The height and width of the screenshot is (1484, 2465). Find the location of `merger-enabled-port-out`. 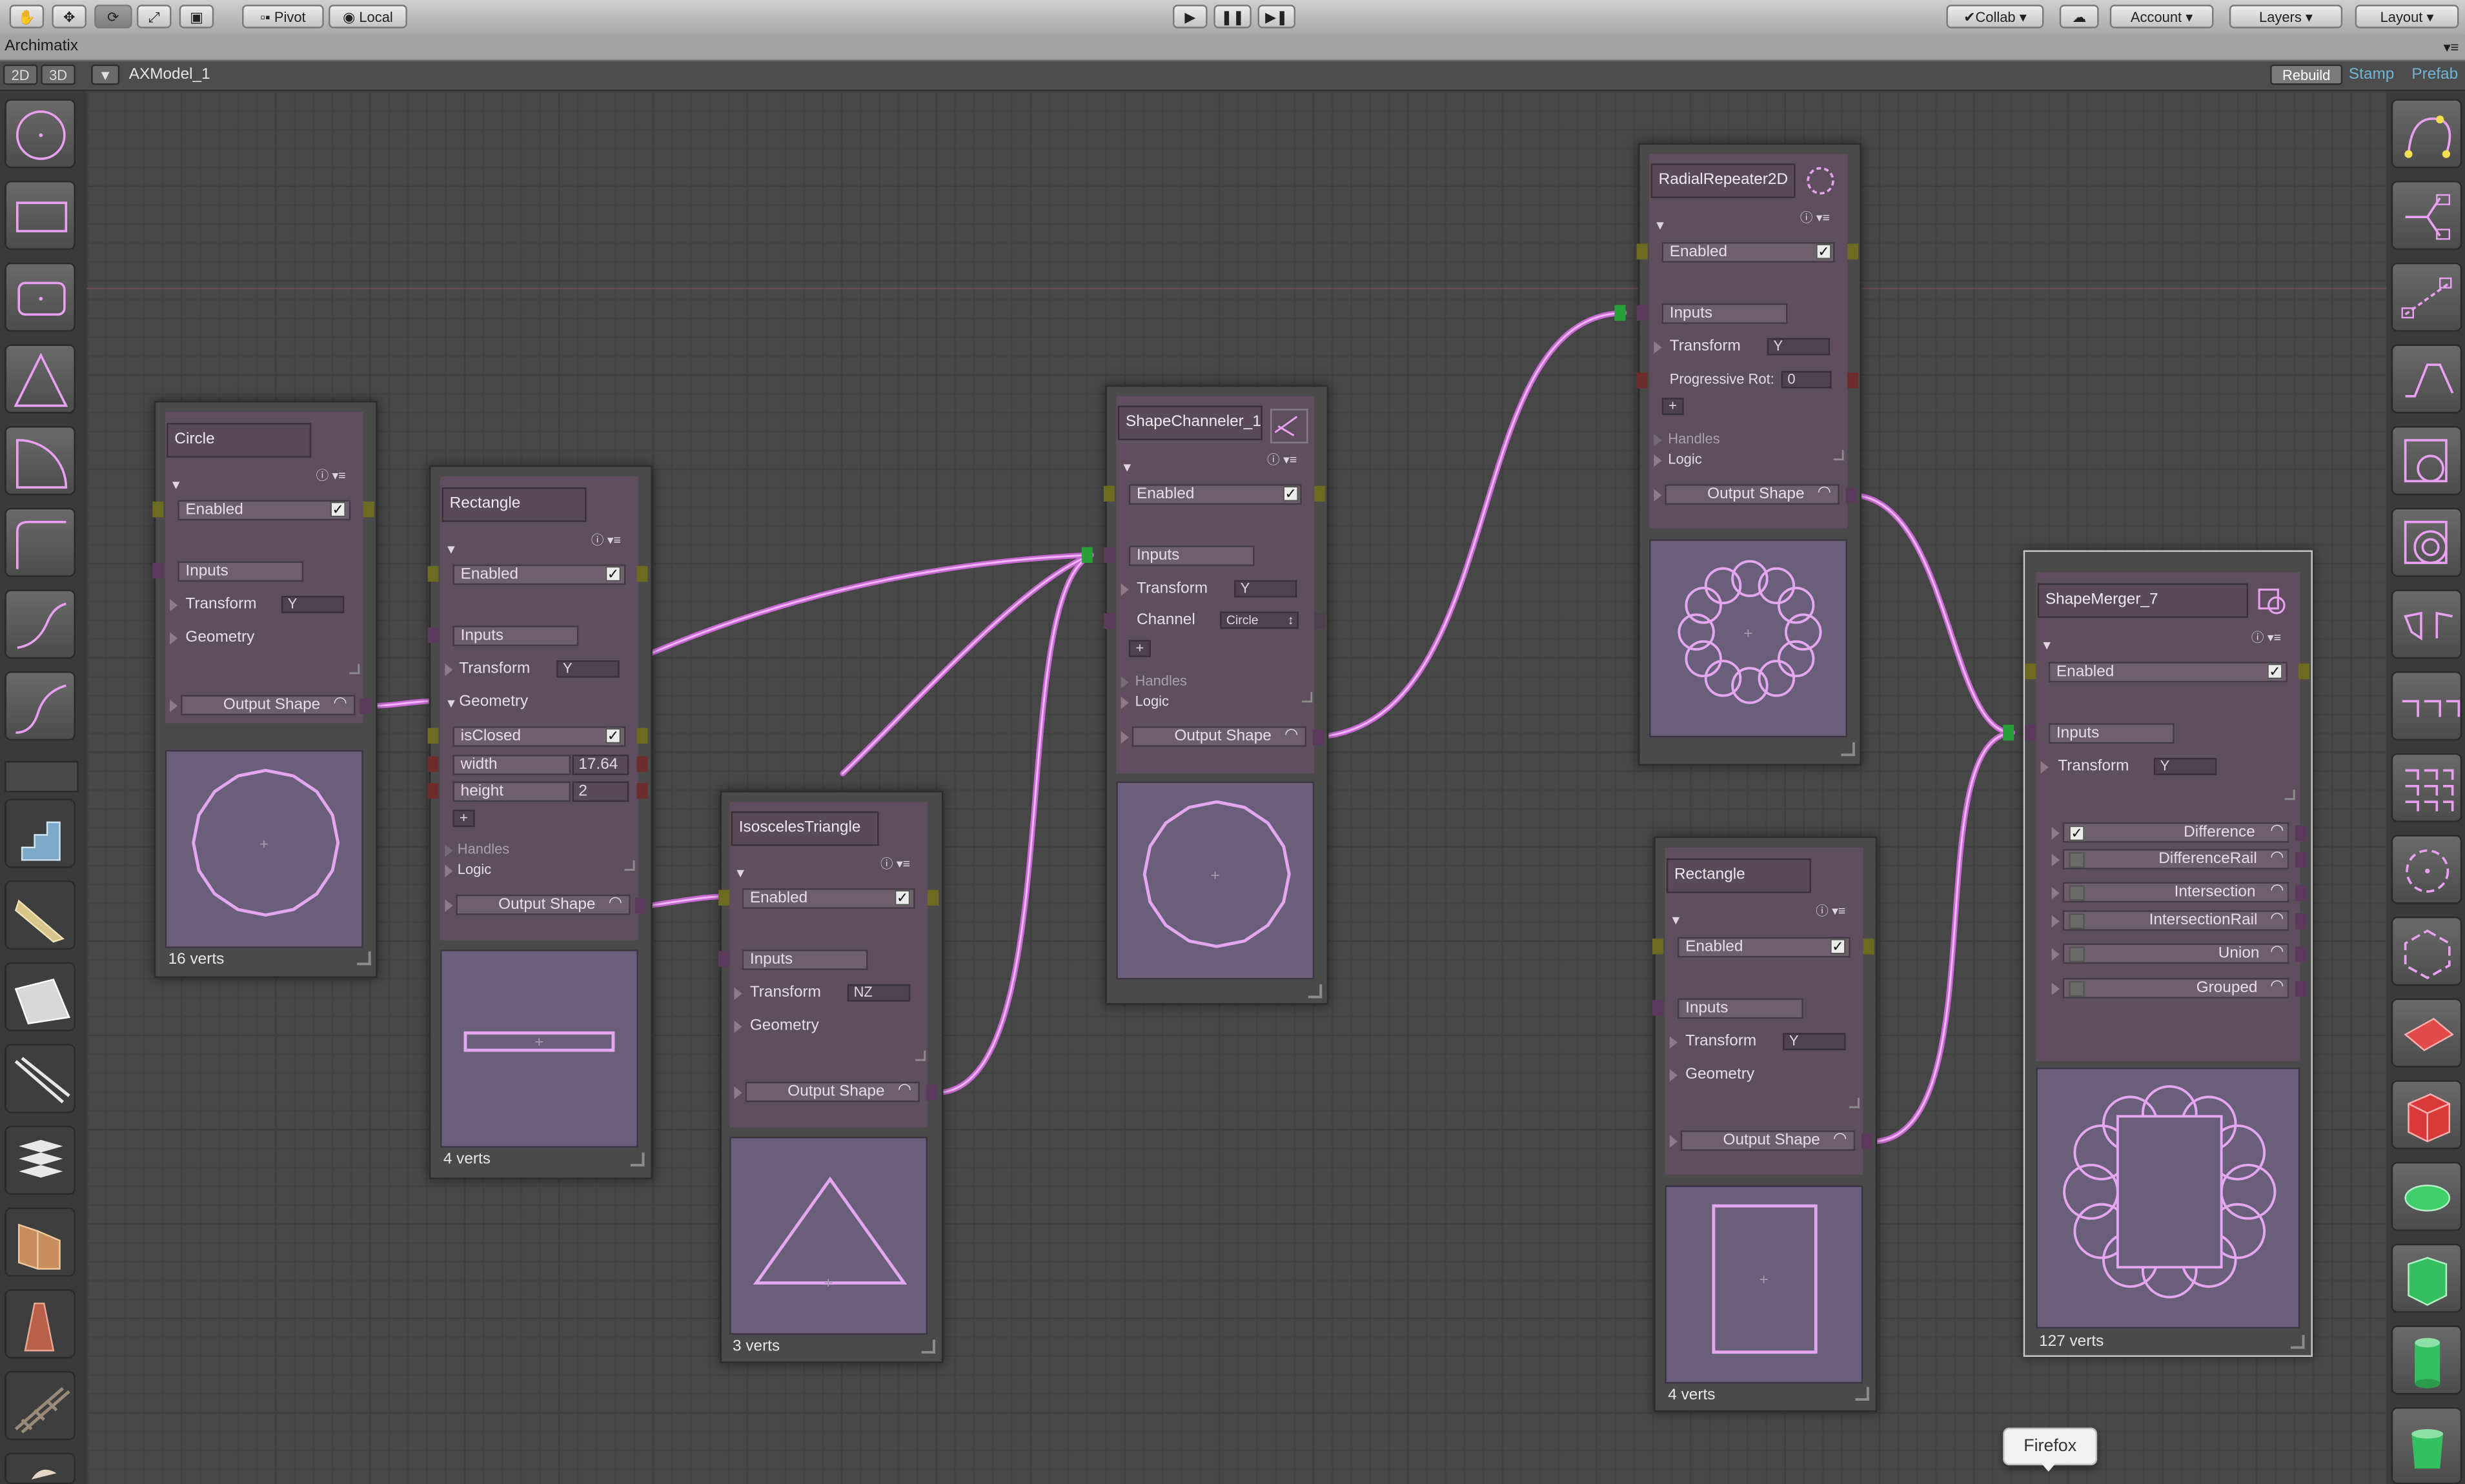

merger-enabled-port-out is located at coordinates (2304, 671).